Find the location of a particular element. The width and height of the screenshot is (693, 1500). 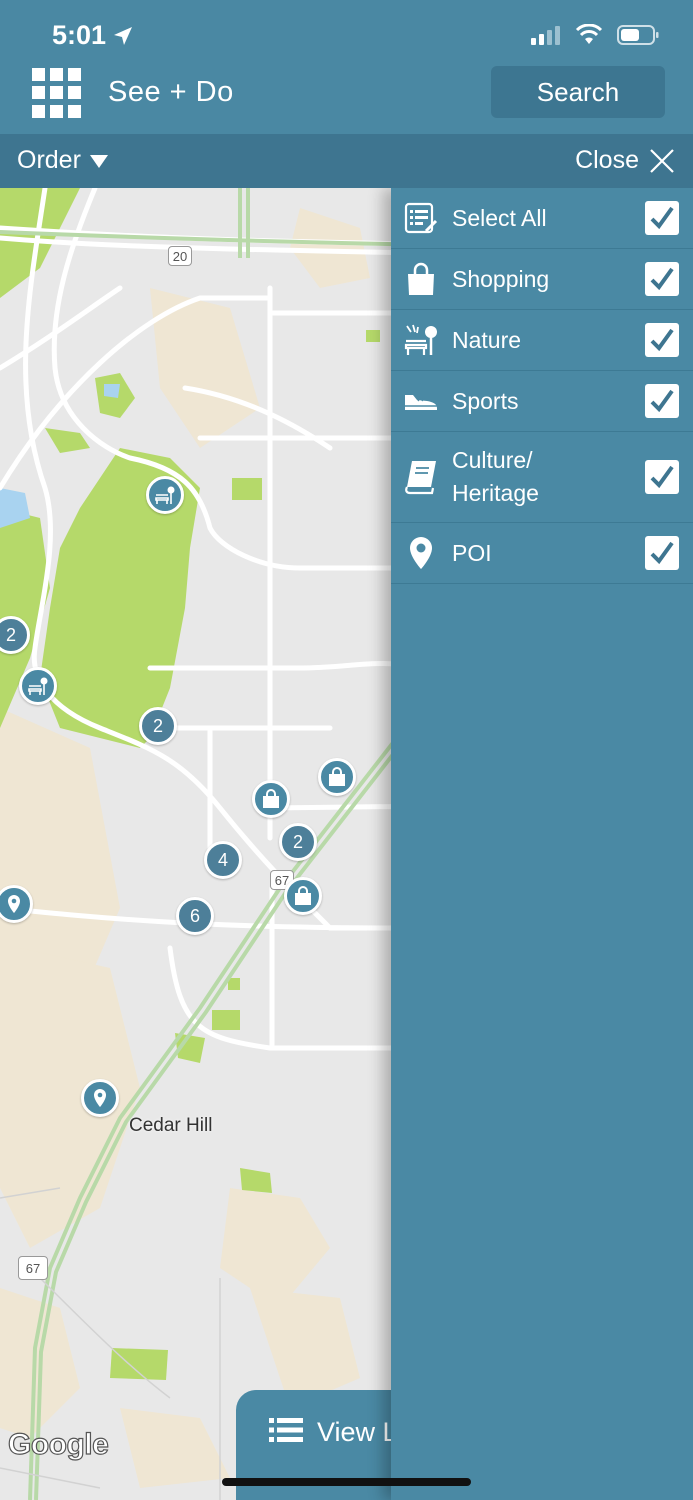

wifi-icon is located at coordinates (589, 34).